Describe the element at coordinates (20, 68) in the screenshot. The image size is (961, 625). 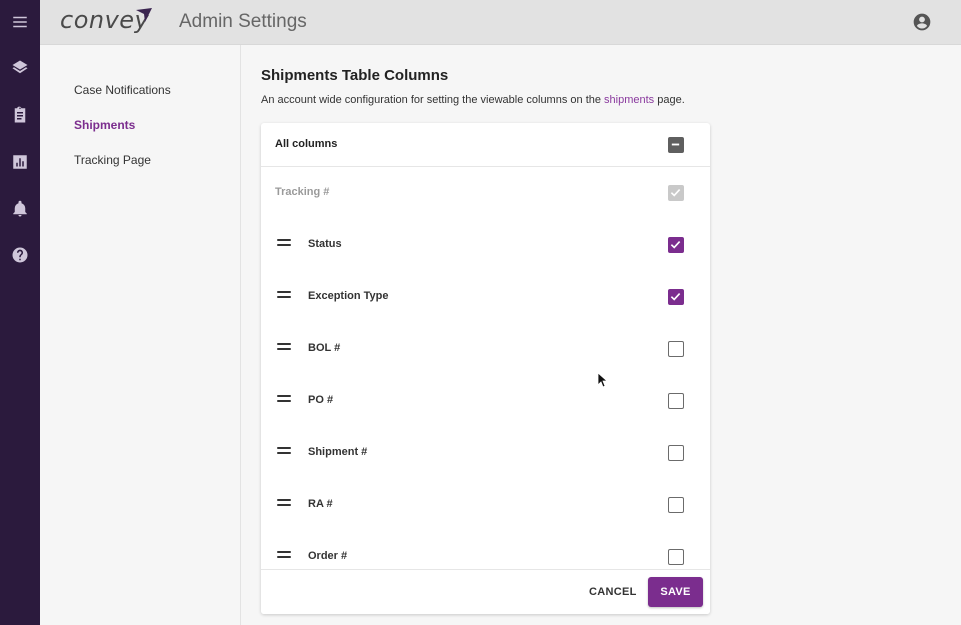
I see `layers-icon` at that location.